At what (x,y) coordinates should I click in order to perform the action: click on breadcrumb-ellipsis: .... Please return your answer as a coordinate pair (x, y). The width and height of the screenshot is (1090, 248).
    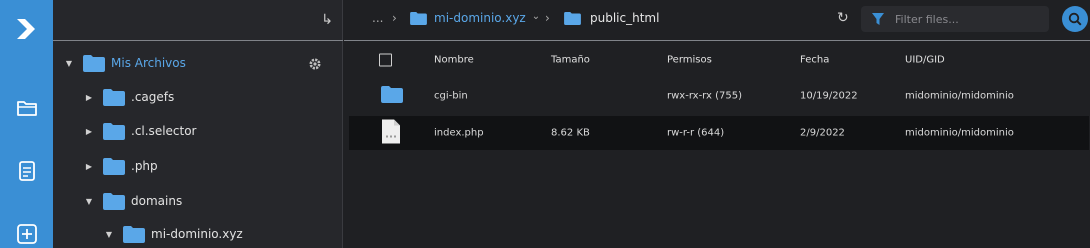
    Looking at the image, I should click on (377, 18).